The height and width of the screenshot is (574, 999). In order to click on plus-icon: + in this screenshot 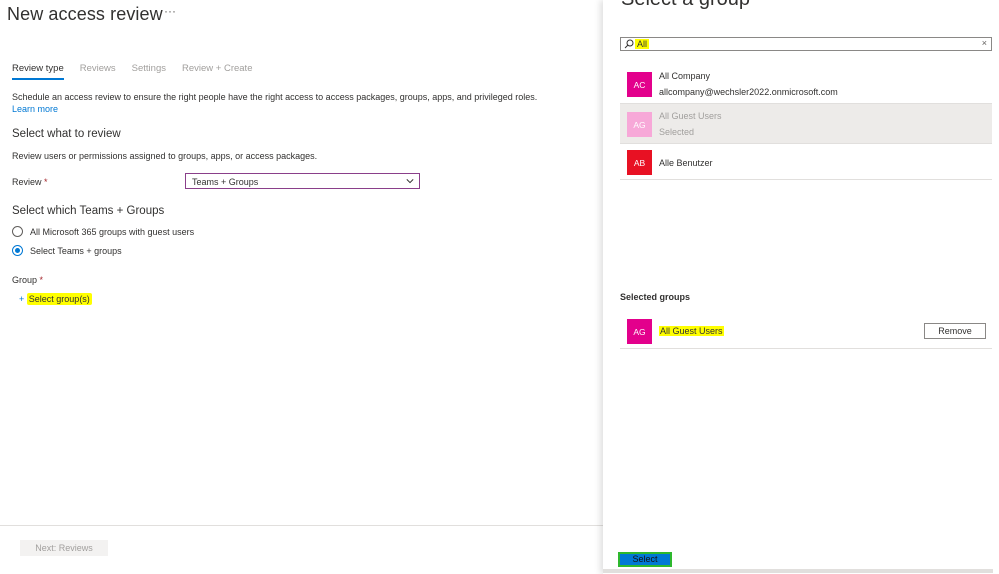, I will do `click(22, 299)`.